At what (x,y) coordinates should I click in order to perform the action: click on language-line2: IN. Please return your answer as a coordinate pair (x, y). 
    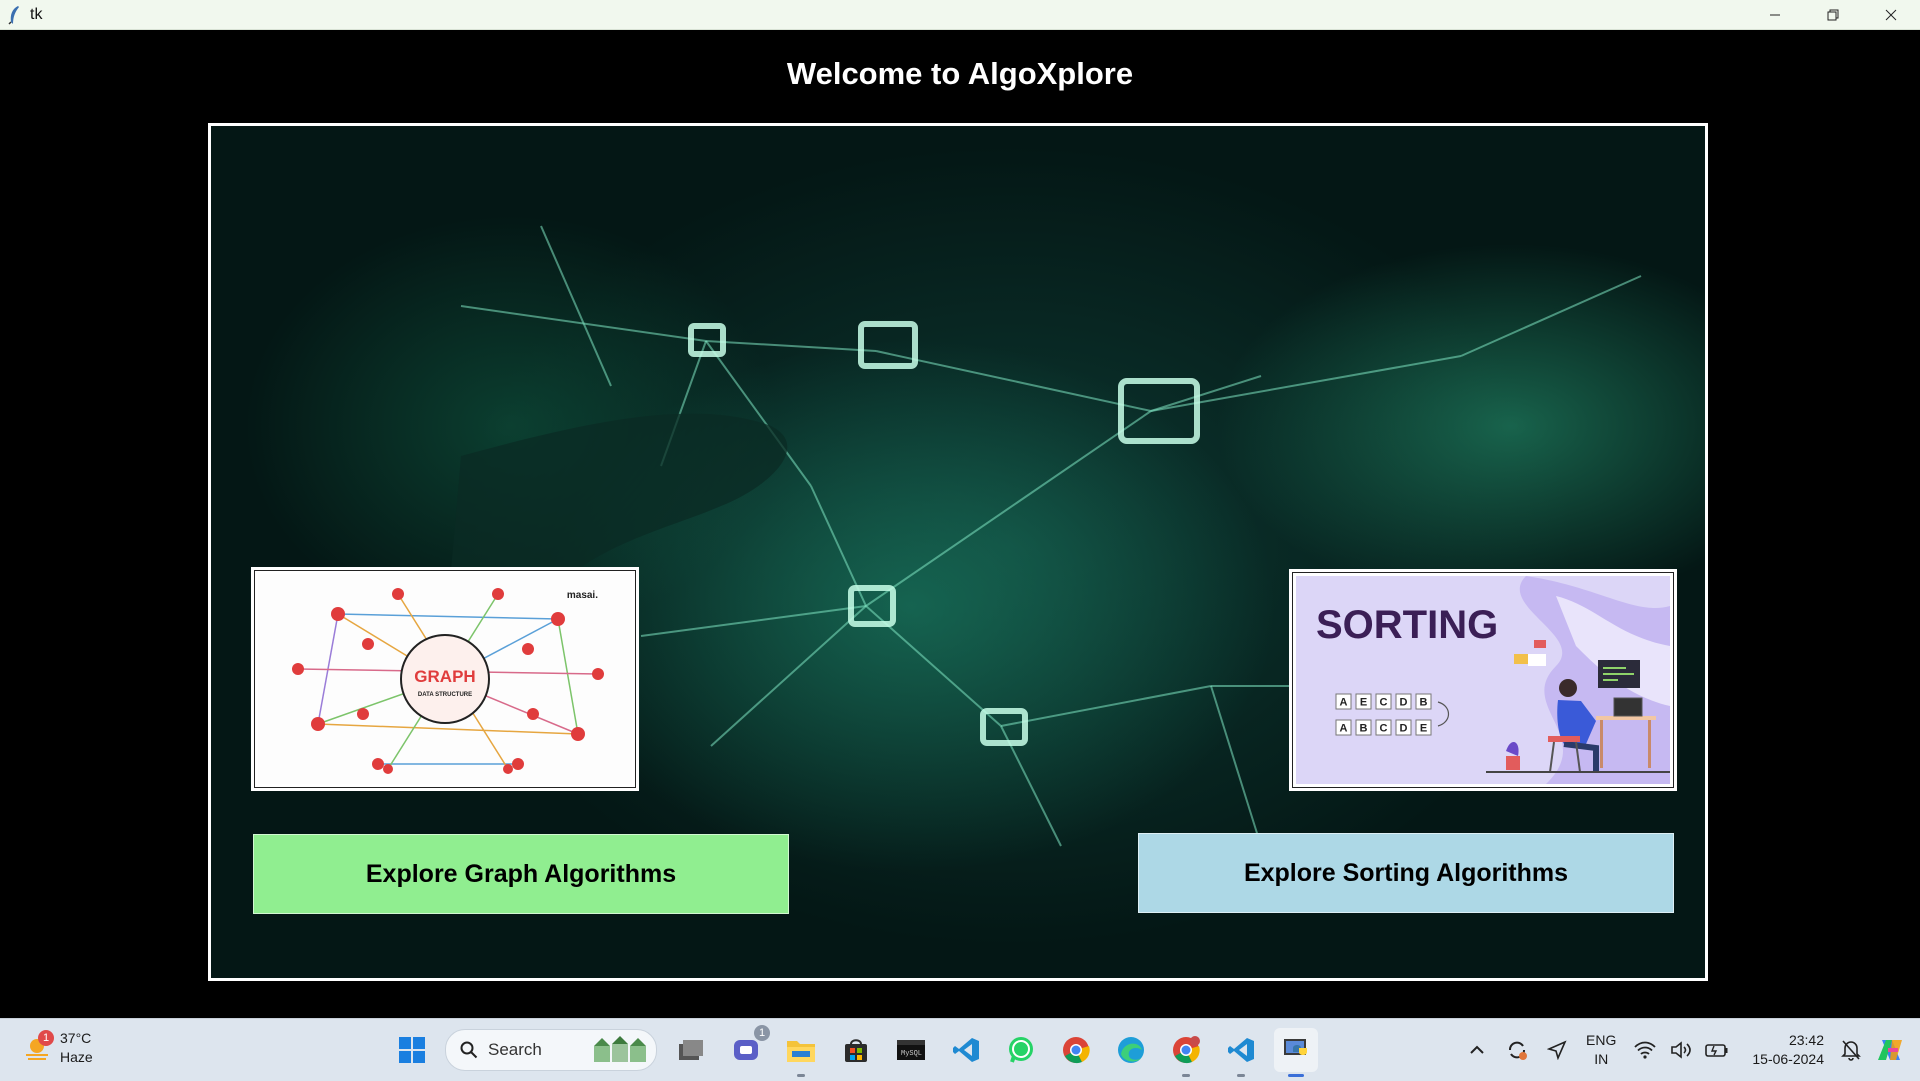
    Looking at the image, I should click on (1601, 1059).